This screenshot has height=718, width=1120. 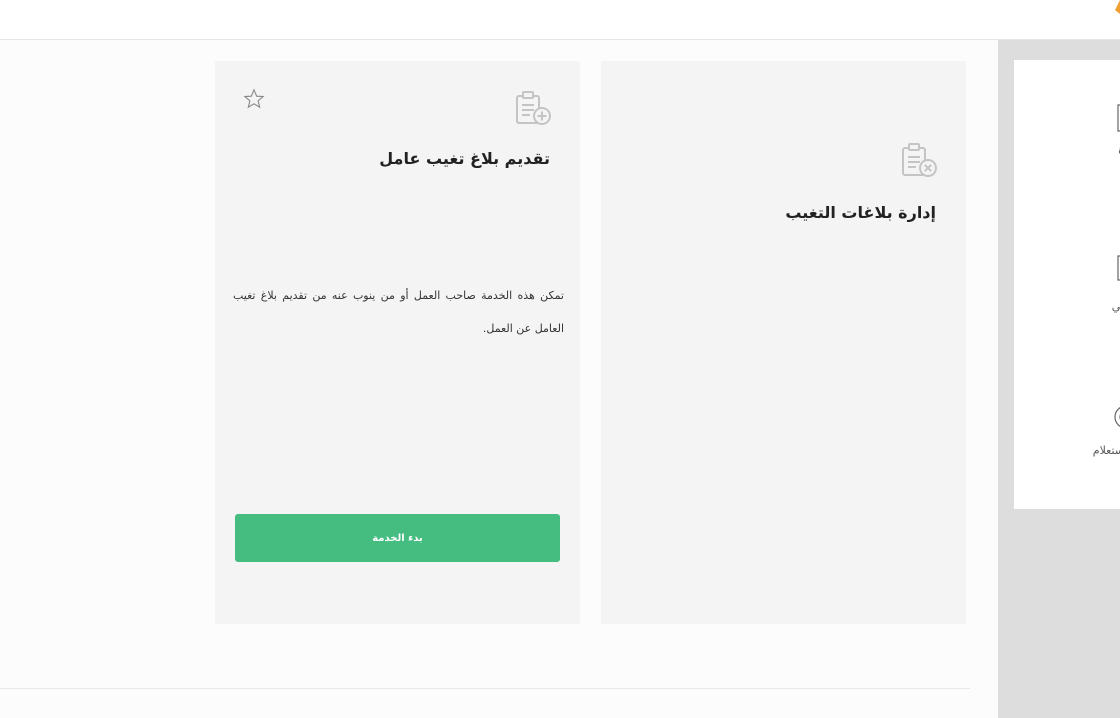 What do you see at coordinates (1116, 7) in the screenshot?
I see `brand-logo-icon` at bounding box center [1116, 7].